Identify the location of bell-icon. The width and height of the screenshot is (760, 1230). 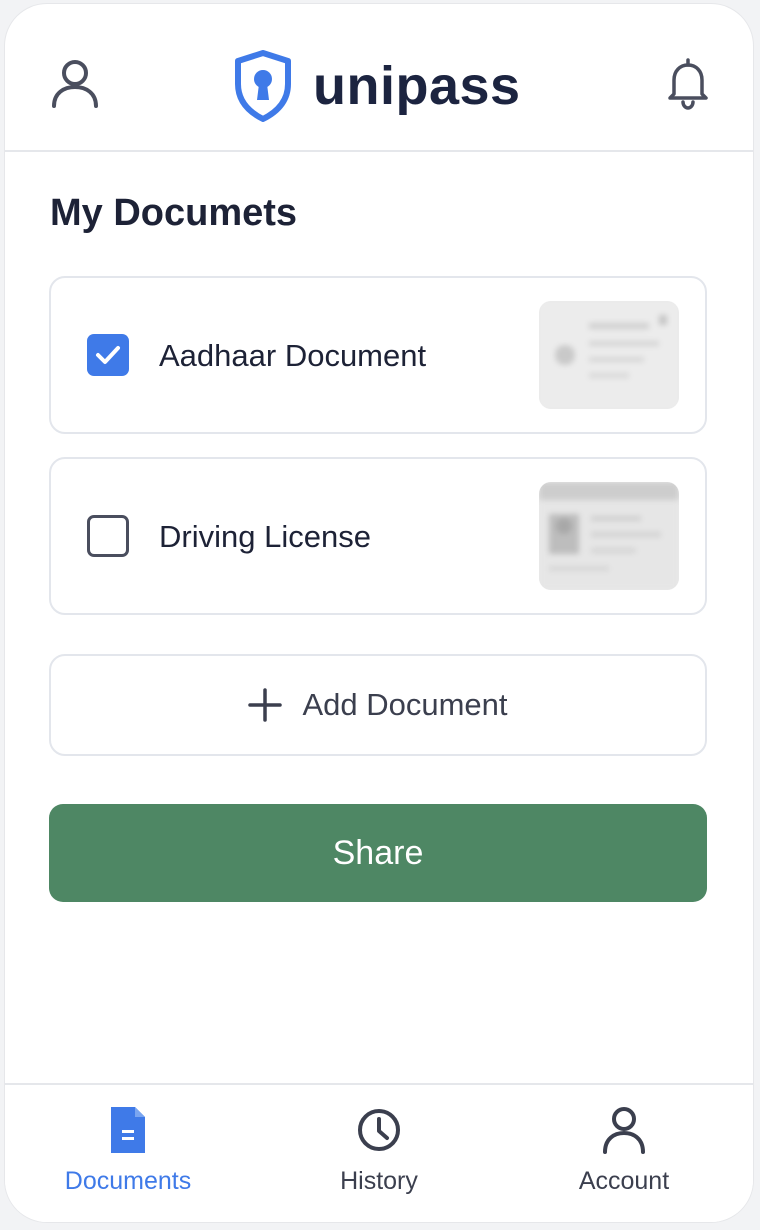
(688, 84).